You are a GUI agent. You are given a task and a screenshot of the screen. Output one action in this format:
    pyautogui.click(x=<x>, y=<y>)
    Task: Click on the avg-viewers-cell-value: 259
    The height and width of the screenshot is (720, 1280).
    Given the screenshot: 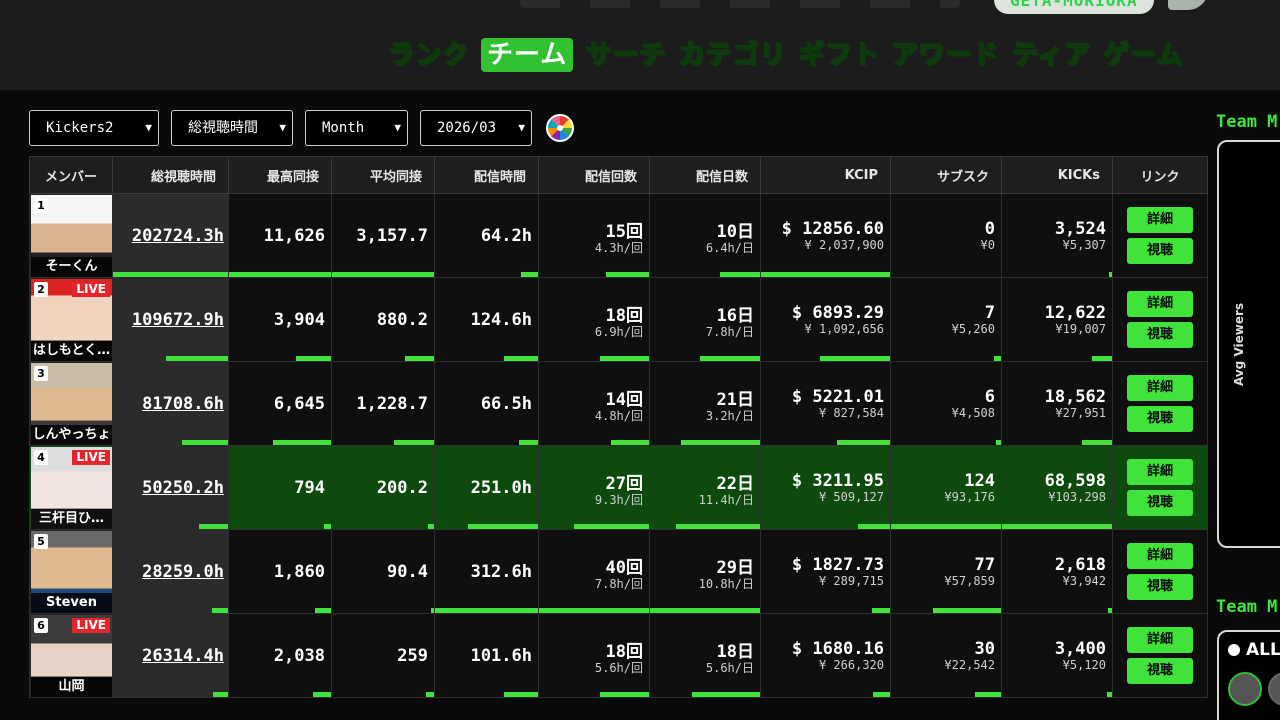 What is the action you would take?
    pyautogui.click(x=412, y=655)
    